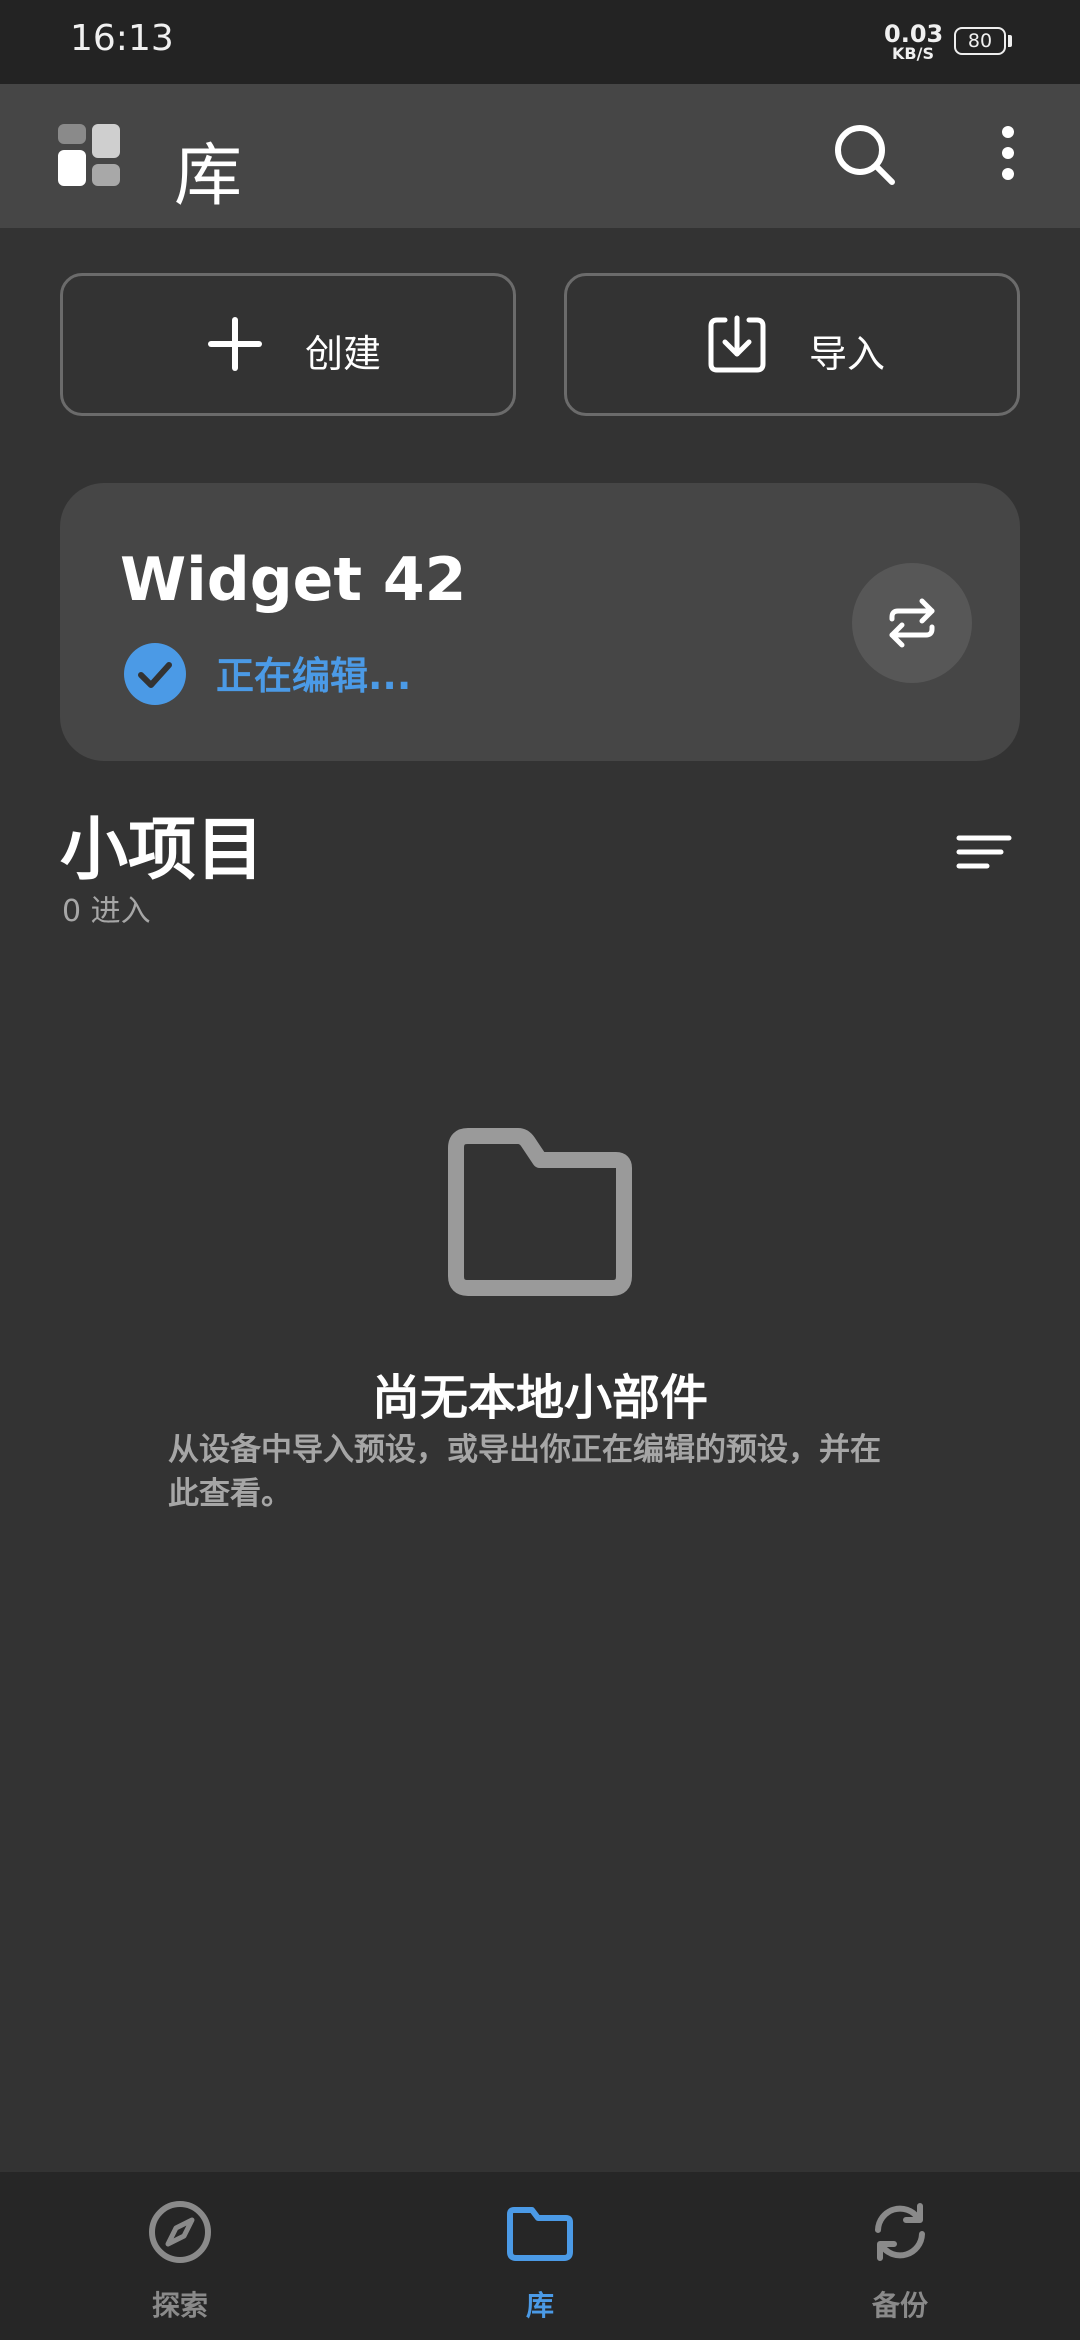 This screenshot has height=2340, width=1080. What do you see at coordinates (539, 1398) in the screenshot?
I see `empty-state-title: 尚无本地小部件` at bounding box center [539, 1398].